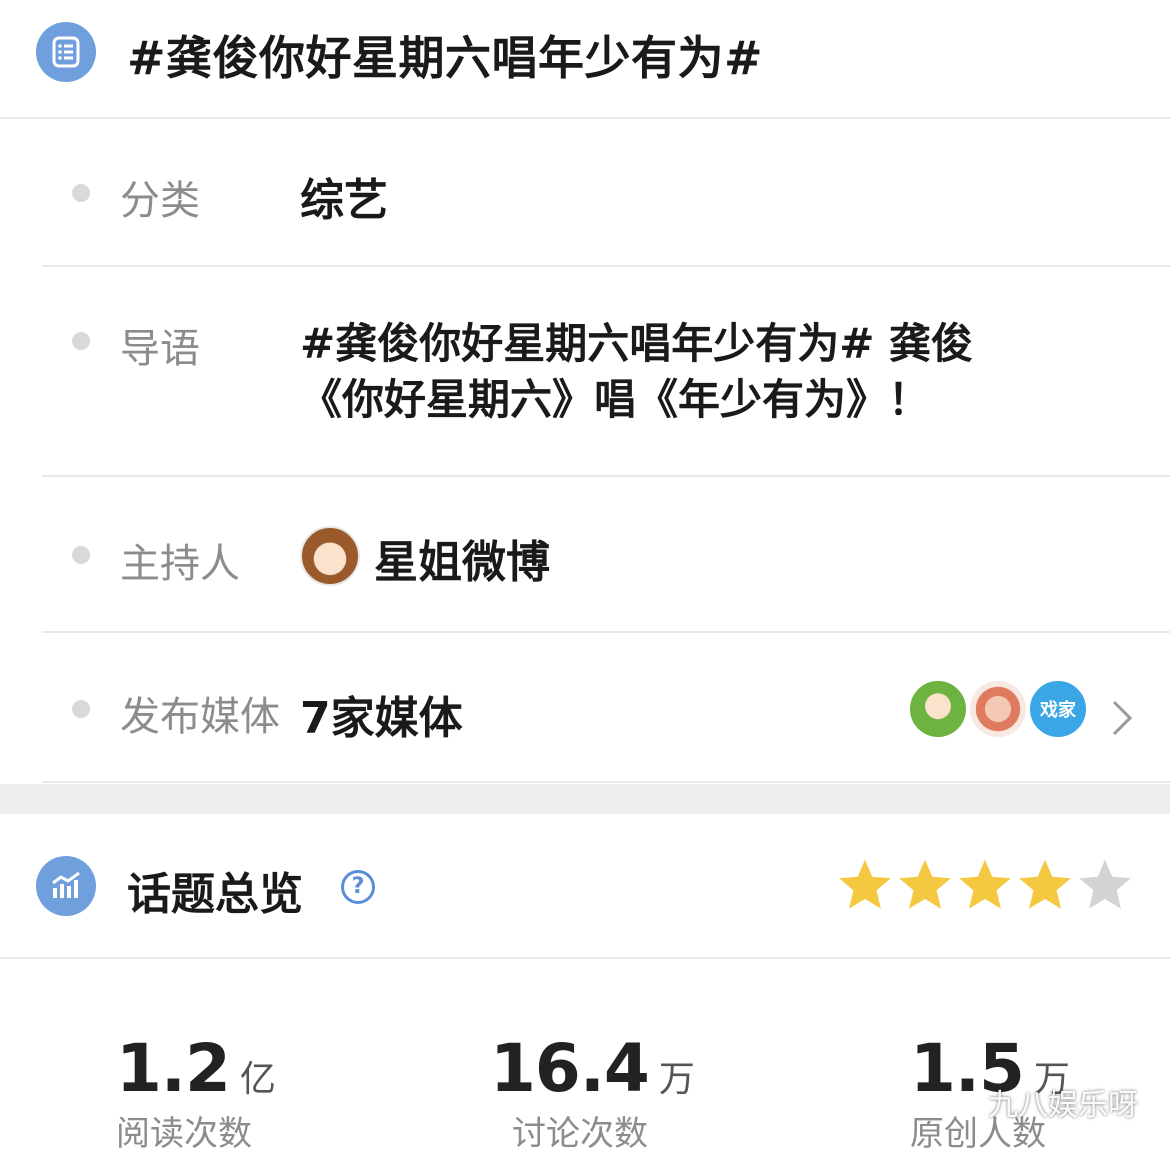 Image resolution: width=1170 pixels, height=1155 pixels. What do you see at coordinates (462, 558) in the screenshot?
I see `host-name: 星姐微博` at bounding box center [462, 558].